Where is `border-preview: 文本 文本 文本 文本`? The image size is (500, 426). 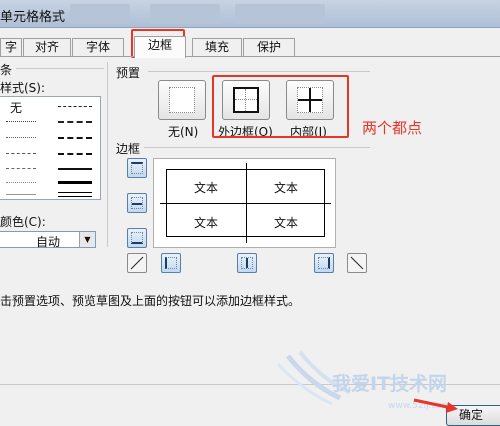 border-preview: 文本 文本 文本 文本 is located at coordinates (244, 203).